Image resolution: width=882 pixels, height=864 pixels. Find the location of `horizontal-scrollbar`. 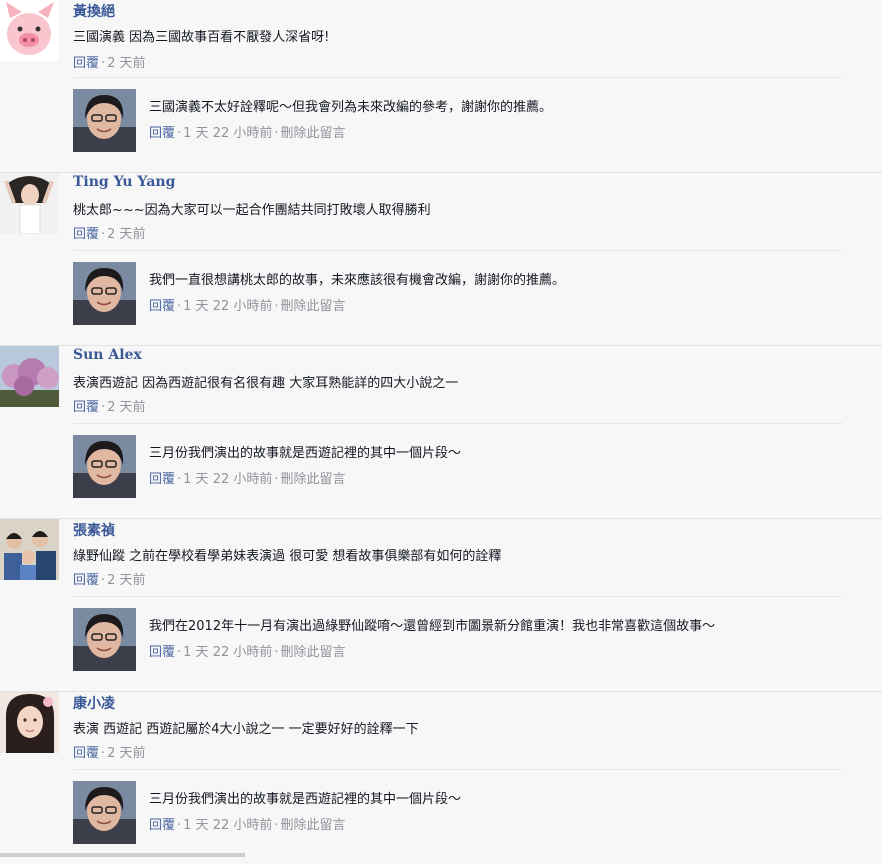

horizontal-scrollbar is located at coordinates (122, 855).